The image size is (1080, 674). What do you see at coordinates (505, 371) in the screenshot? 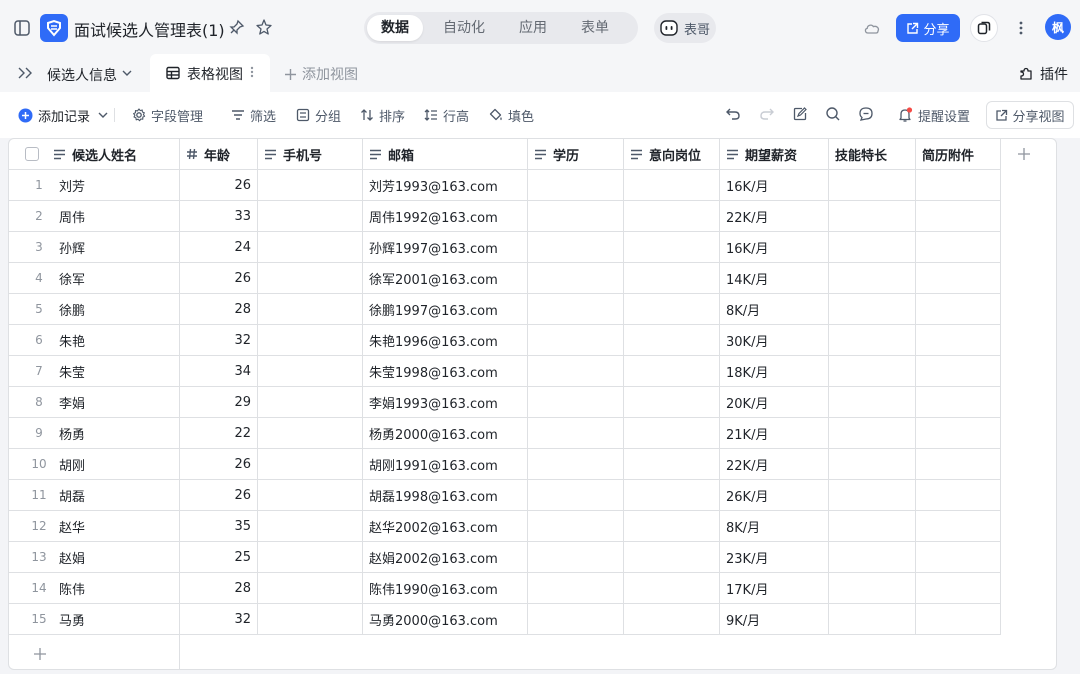
I see `table-row: 7 朱莹 34 朱莹1998@163.com 18K/月` at bounding box center [505, 371].